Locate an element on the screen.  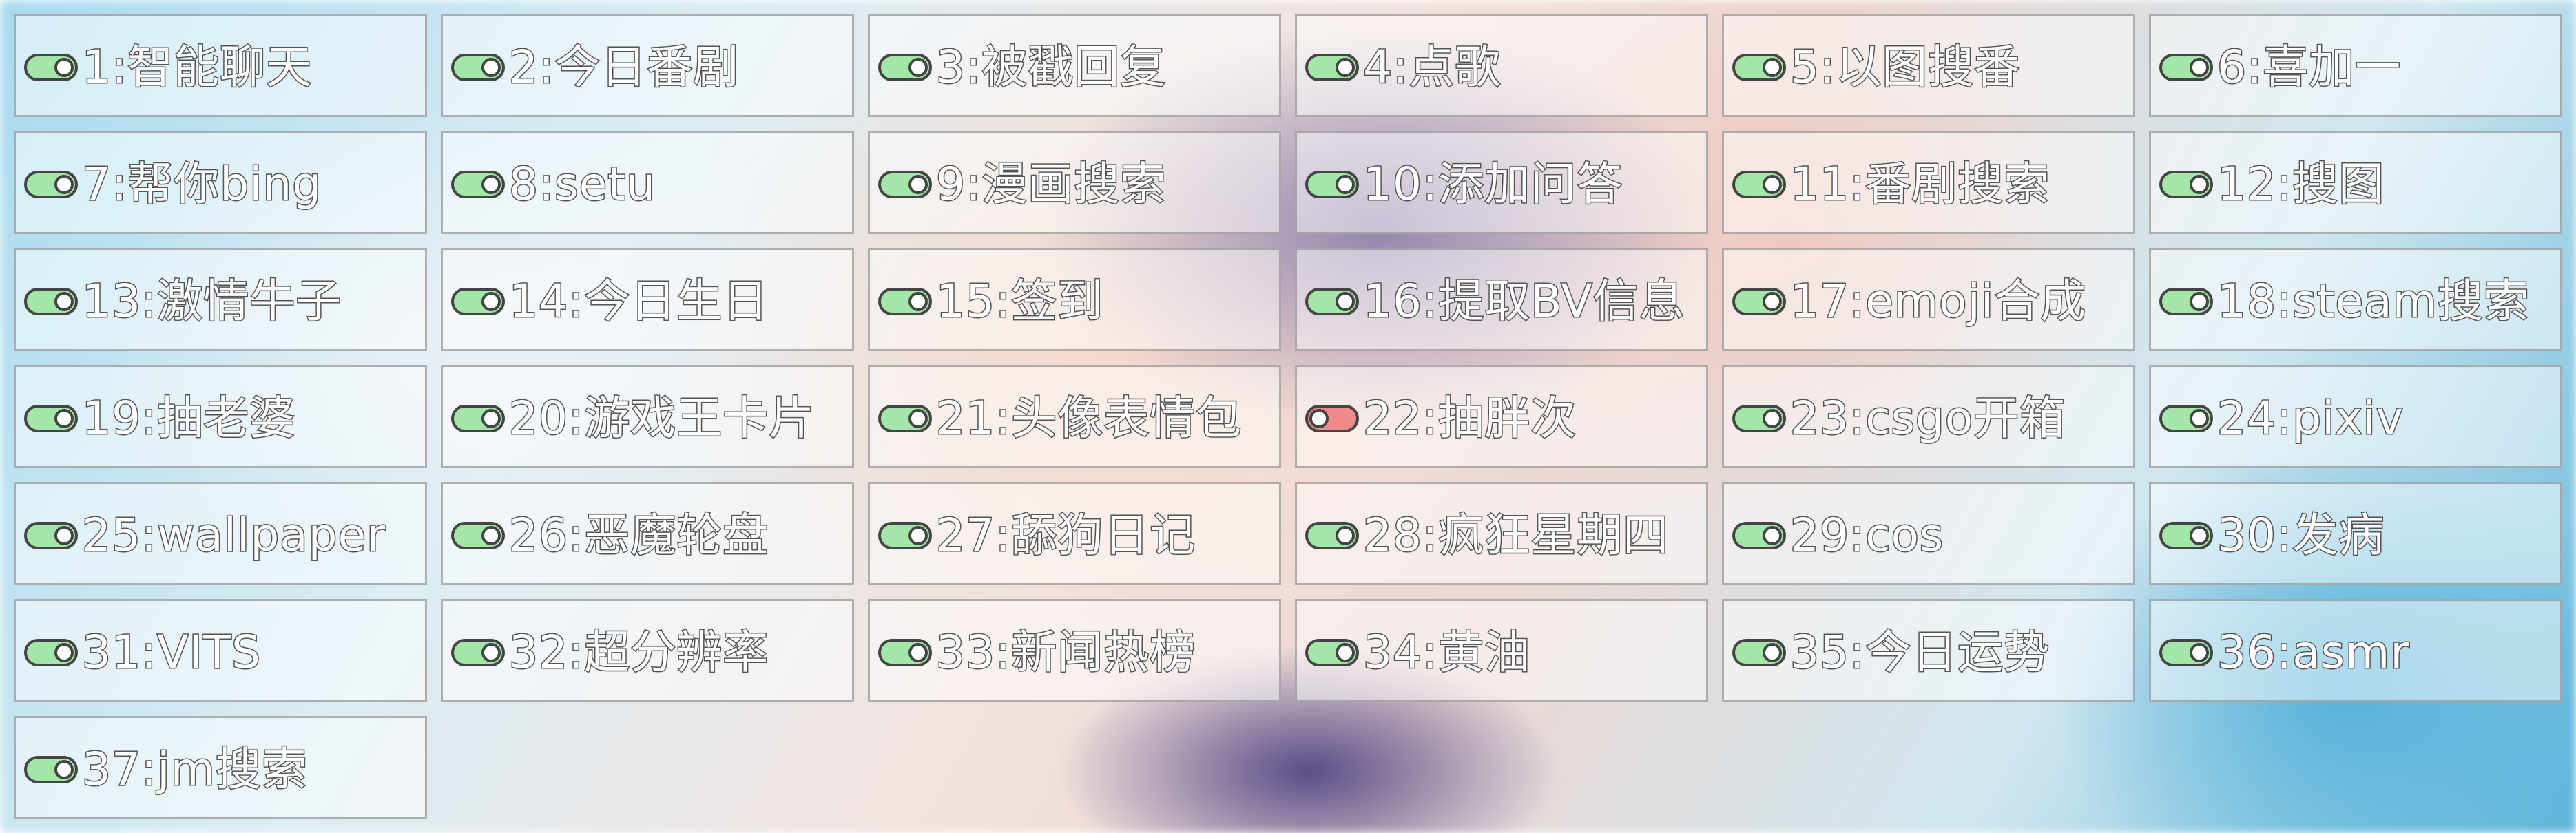
plugin-cell: 37:jm搜索 is located at coordinates (221, 767).